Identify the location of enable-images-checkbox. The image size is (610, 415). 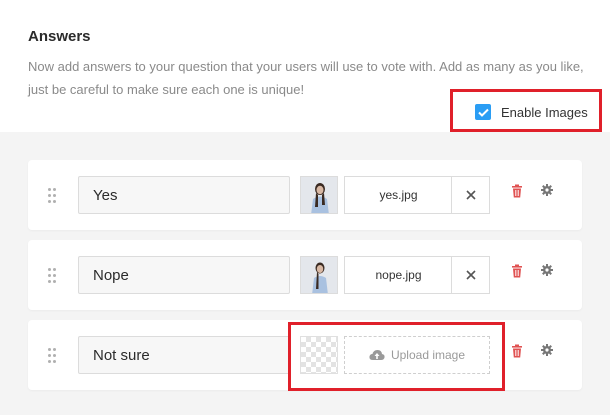
(483, 112).